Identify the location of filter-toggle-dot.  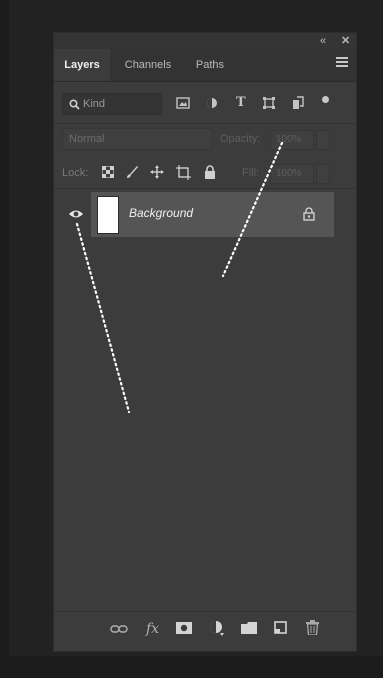
(325, 99).